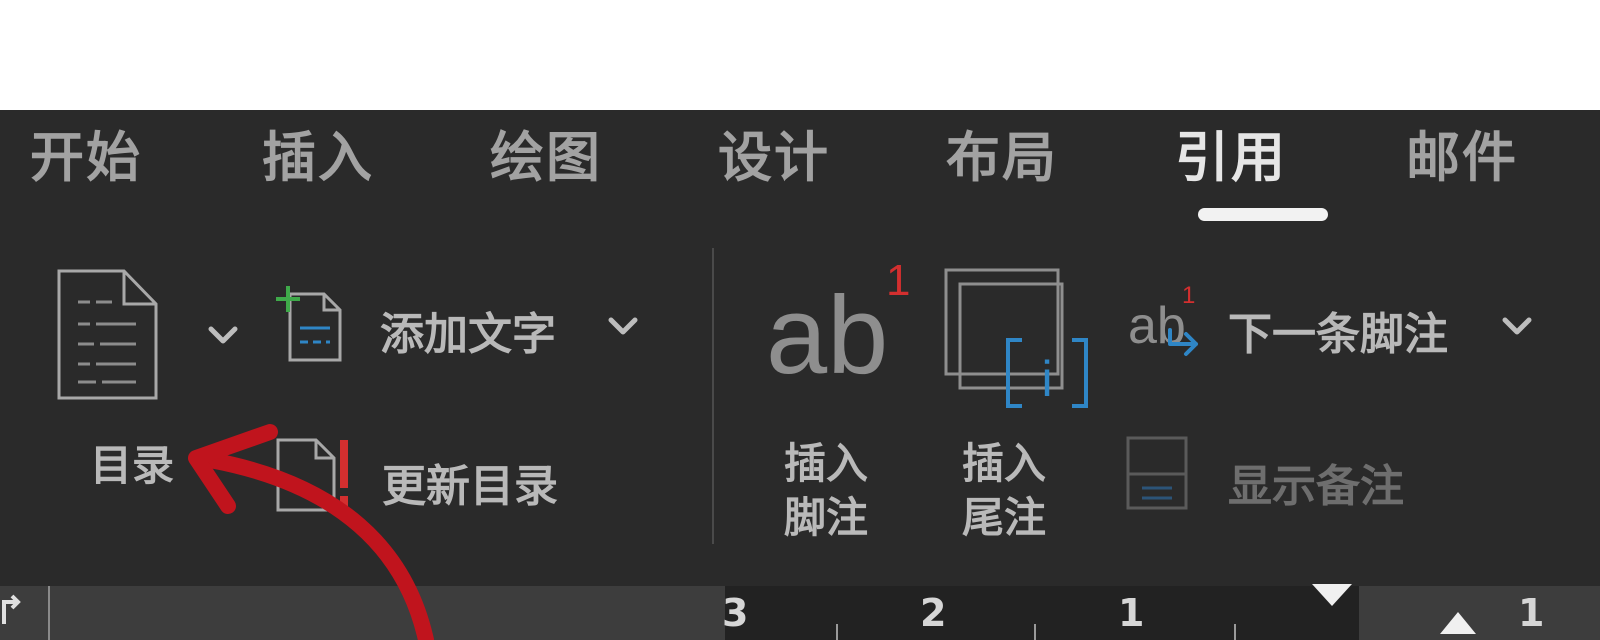 The image size is (1600, 640). What do you see at coordinates (546, 158) in the screenshot?
I see `tab-draw: 绘图` at bounding box center [546, 158].